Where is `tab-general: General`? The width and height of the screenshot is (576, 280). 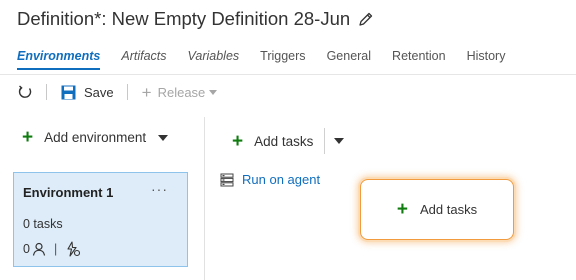
tab-general: General is located at coordinates (349, 56).